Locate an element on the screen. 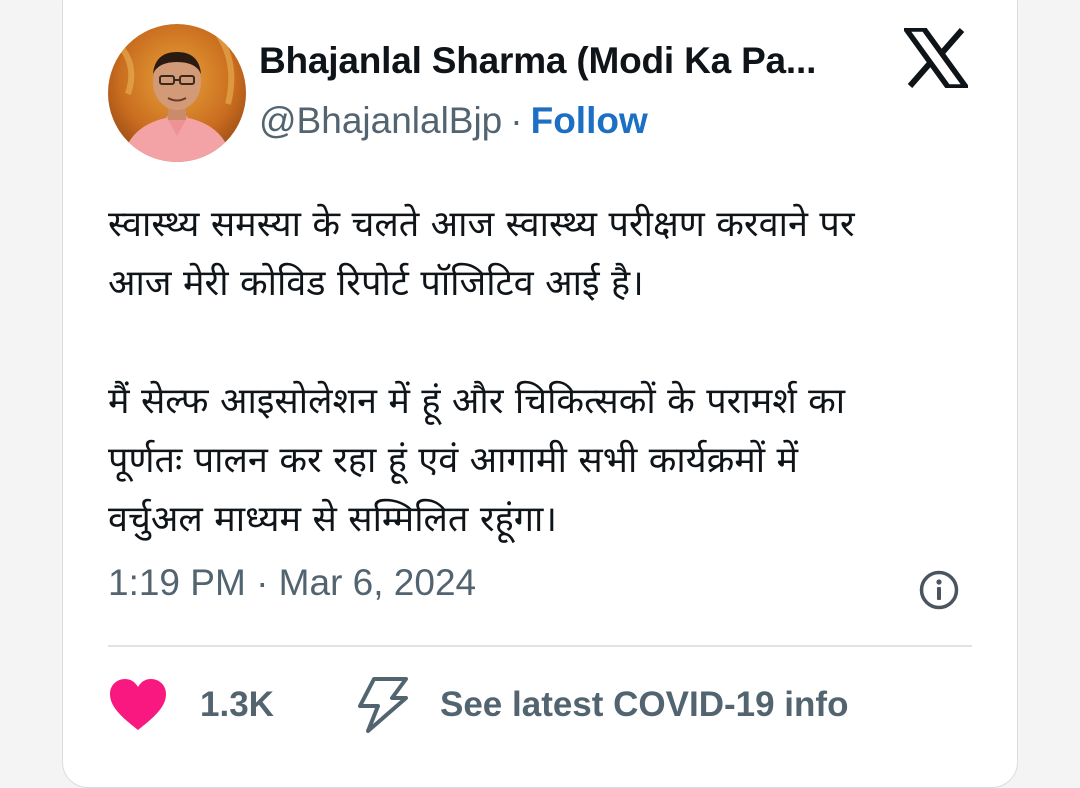 This screenshot has height=788, width=1080. lightning-bolt-icon is located at coordinates (383, 705).